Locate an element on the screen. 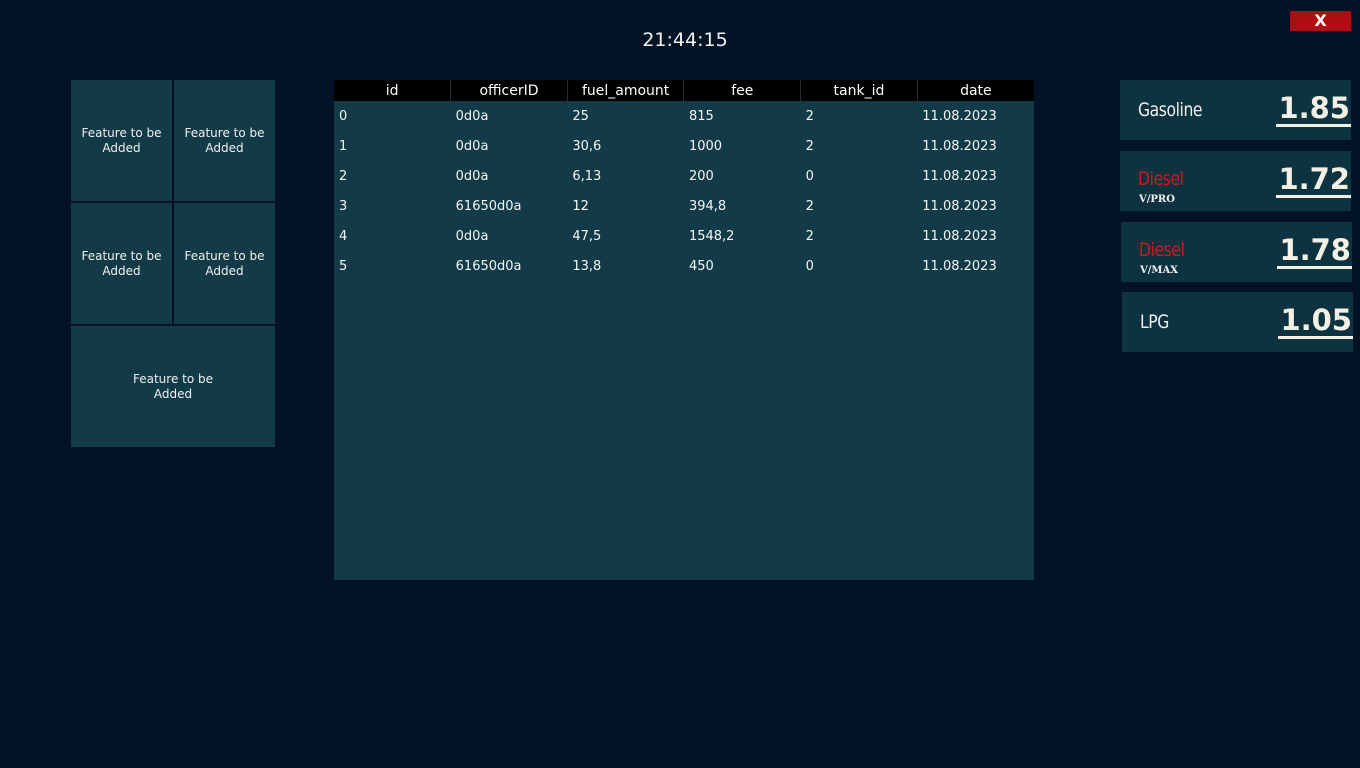 This screenshot has width=1360, height=768. price-card-gasoline: Gasoline 1.85 is located at coordinates (1235, 110).